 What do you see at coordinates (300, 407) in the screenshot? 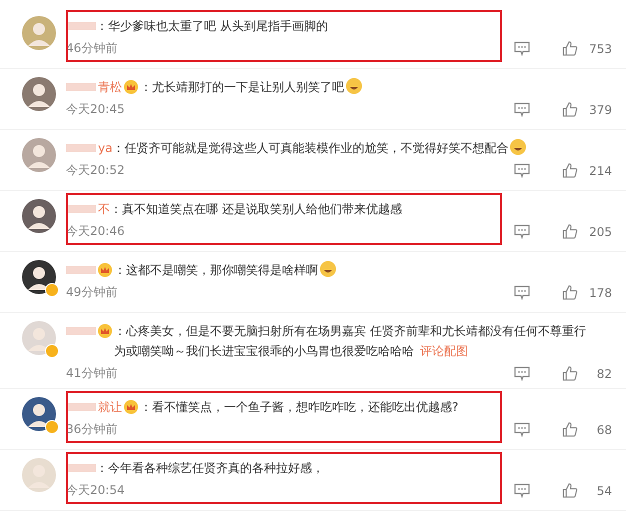
I see `comment-text: ：看不懂笑点，一个鱼子酱，想咋吃咋吃，还能吃出优越感?` at bounding box center [300, 407].